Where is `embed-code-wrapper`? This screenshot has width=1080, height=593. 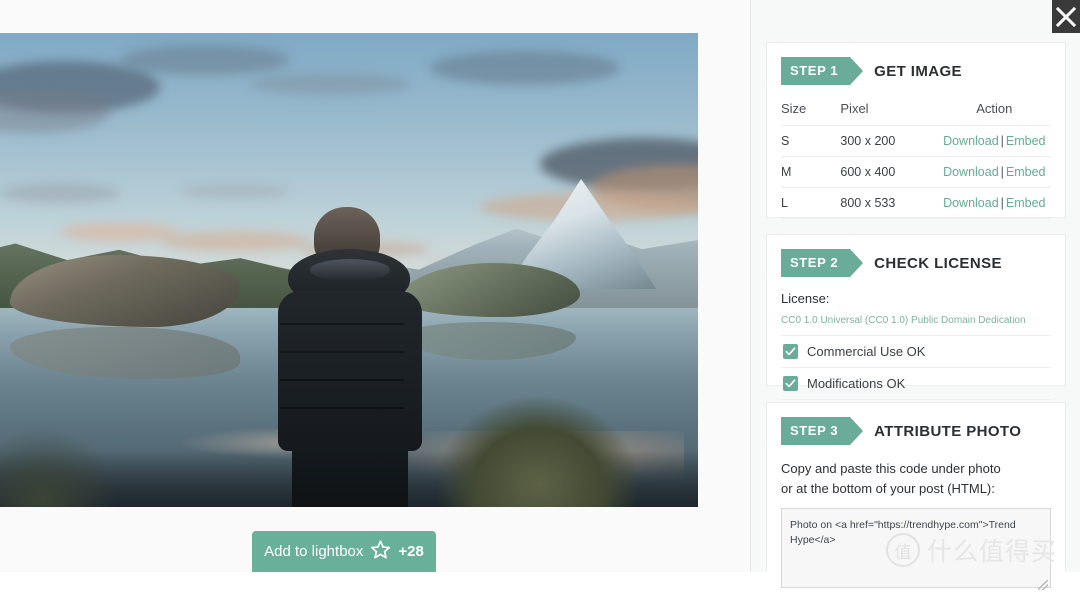
embed-code-wrapper is located at coordinates (916, 550).